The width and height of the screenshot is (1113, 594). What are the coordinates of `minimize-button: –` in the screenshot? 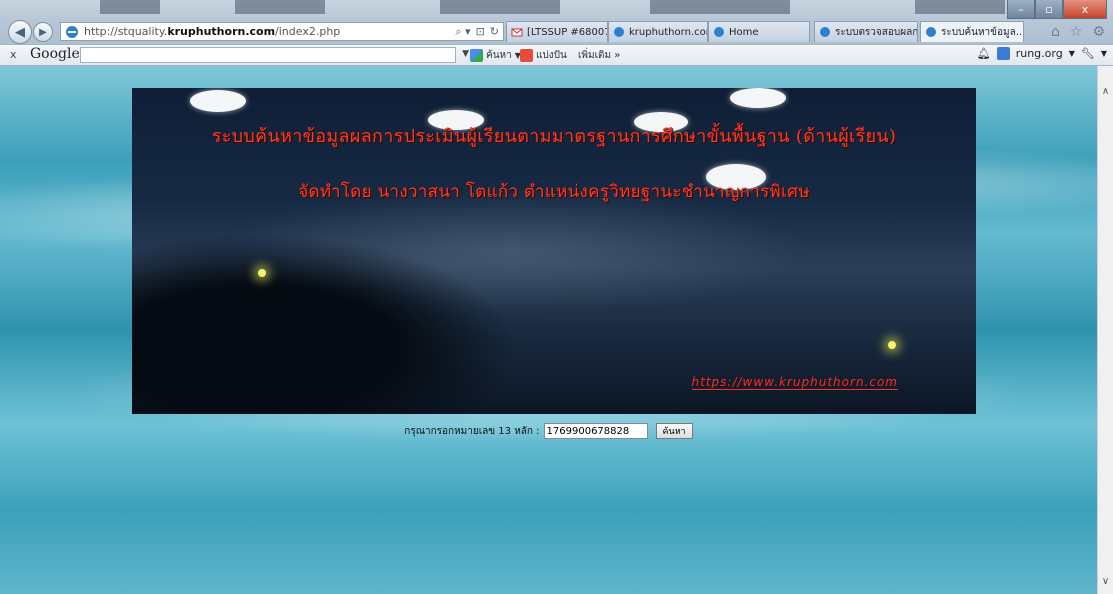 It's located at (1021, 9).